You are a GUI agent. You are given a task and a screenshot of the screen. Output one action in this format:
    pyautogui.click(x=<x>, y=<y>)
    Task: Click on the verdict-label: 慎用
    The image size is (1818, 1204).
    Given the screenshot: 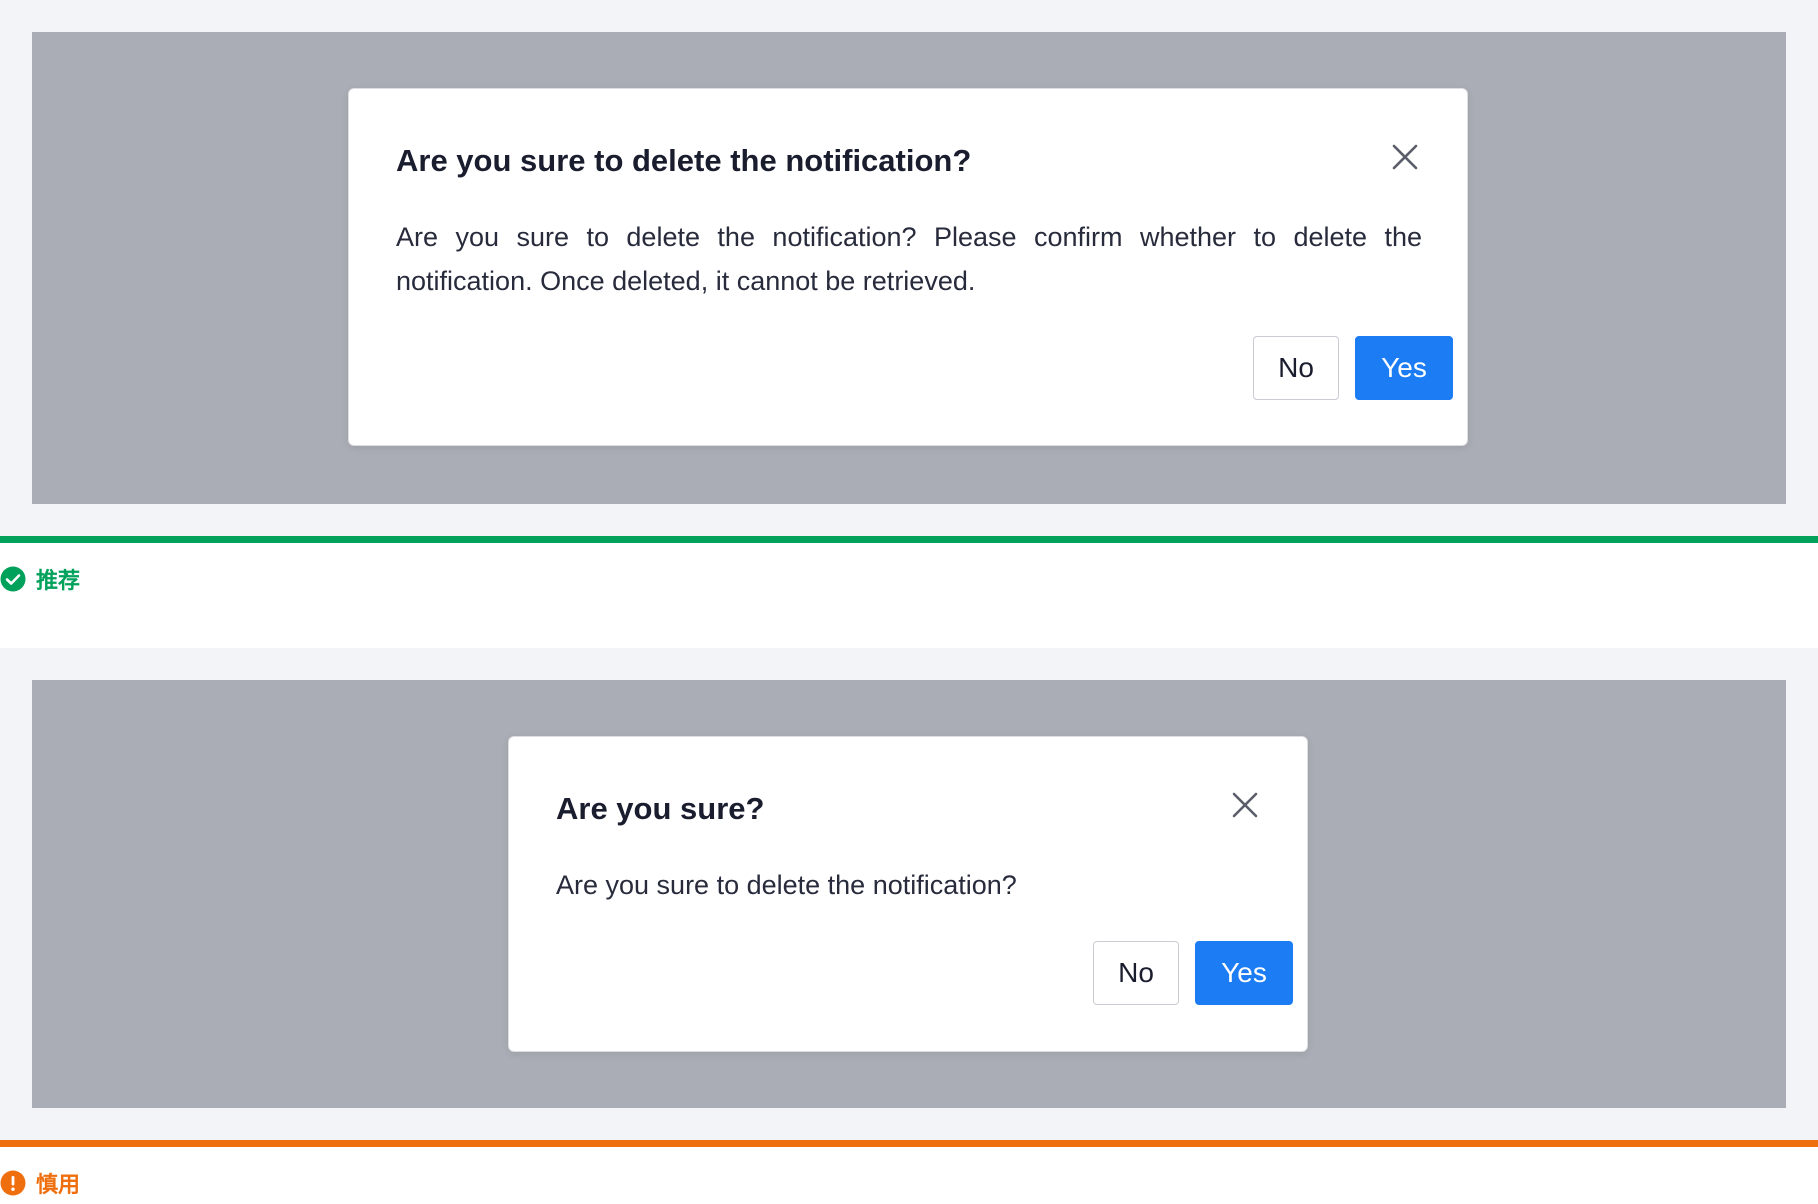 What is the action you would take?
    pyautogui.click(x=58, y=1184)
    